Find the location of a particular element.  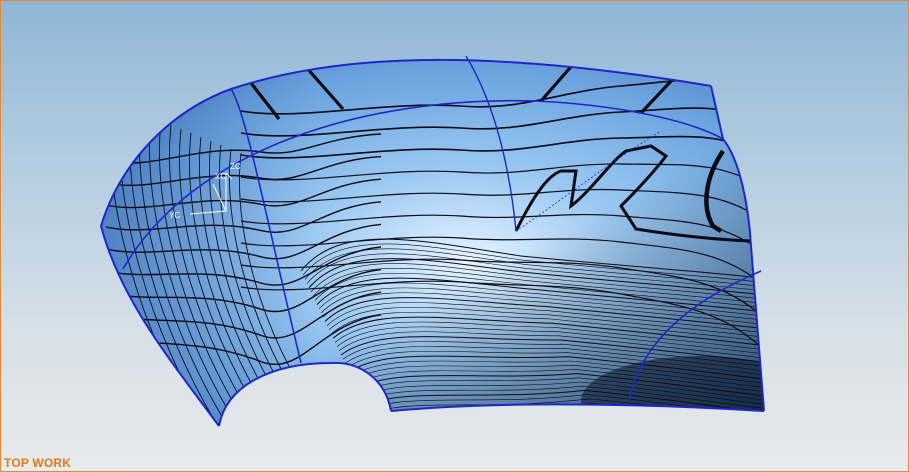

zc-axis-label: ZC is located at coordinates (235, 166).